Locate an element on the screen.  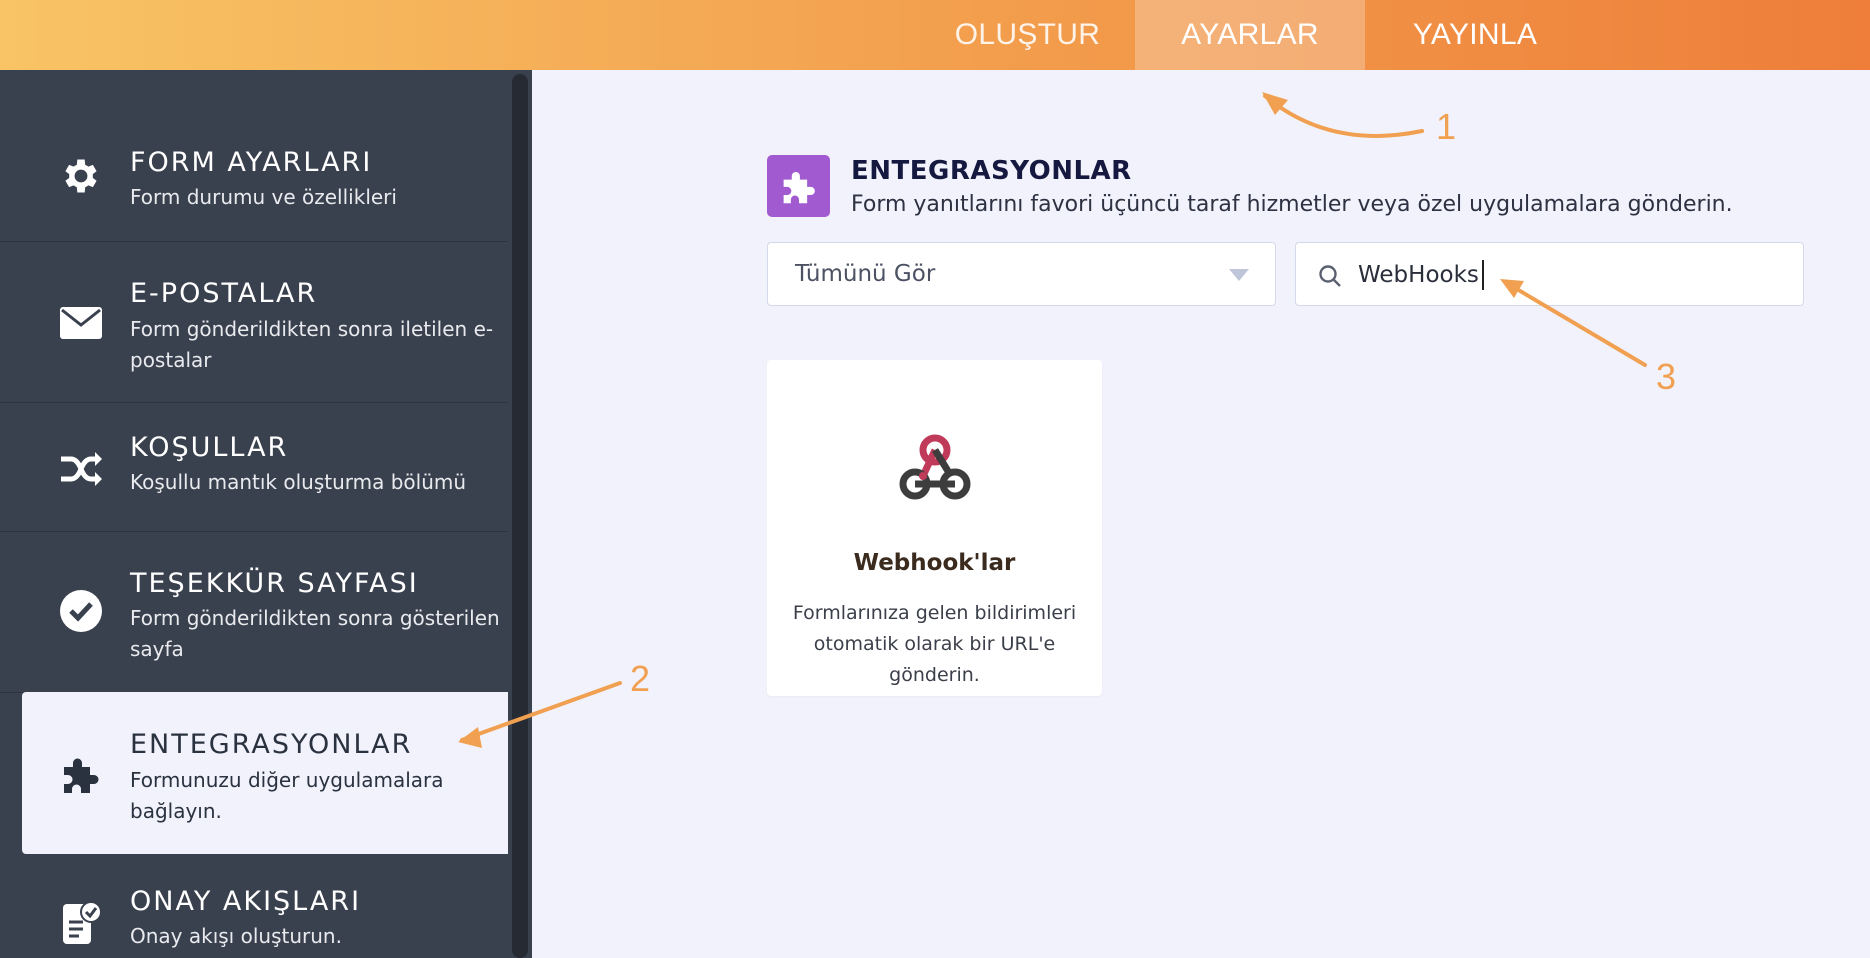
sidebar-item-desc: Onay akışı oluşturun. is located at coordinates (236, 936).